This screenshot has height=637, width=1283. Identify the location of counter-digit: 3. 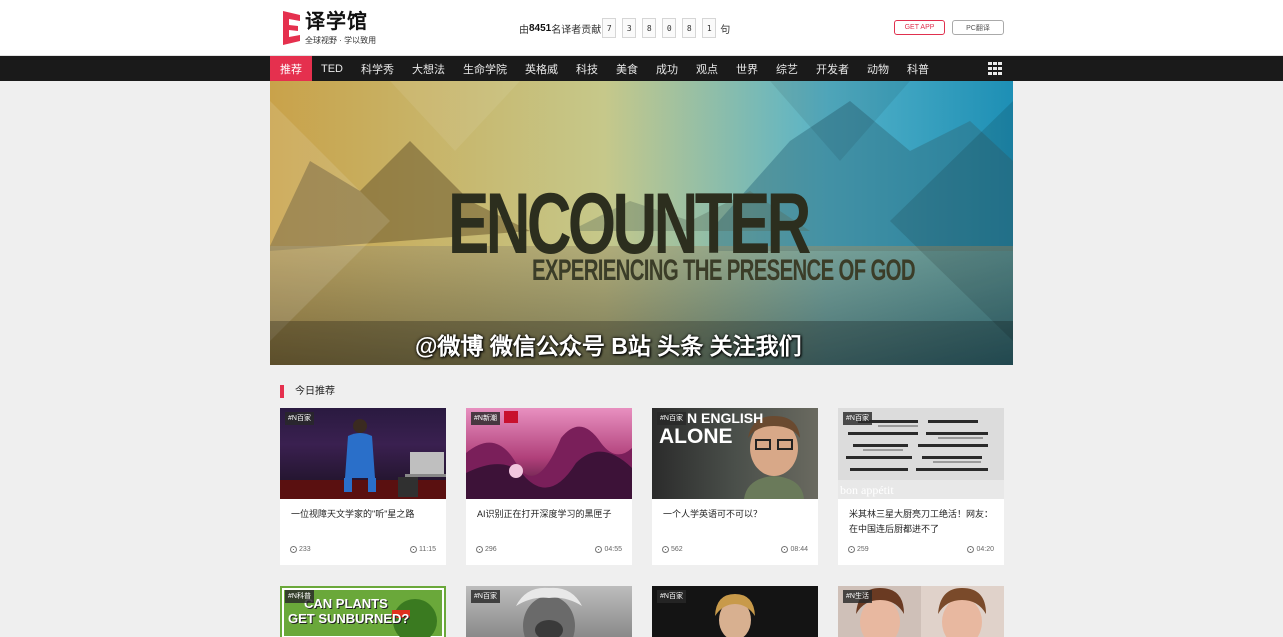
(629, 28).